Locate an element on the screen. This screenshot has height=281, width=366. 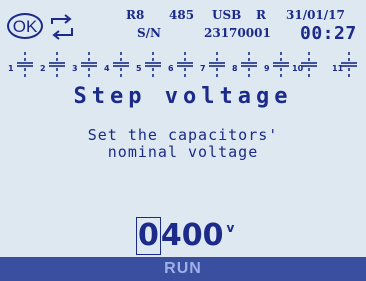
ok-icon: OK is located at coordinates (25, 26).